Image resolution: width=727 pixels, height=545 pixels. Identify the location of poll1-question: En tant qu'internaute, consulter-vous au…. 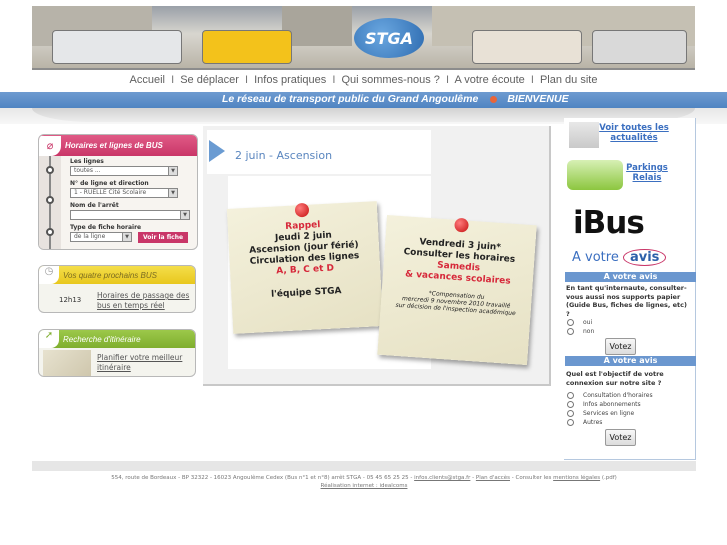
(626, 301).